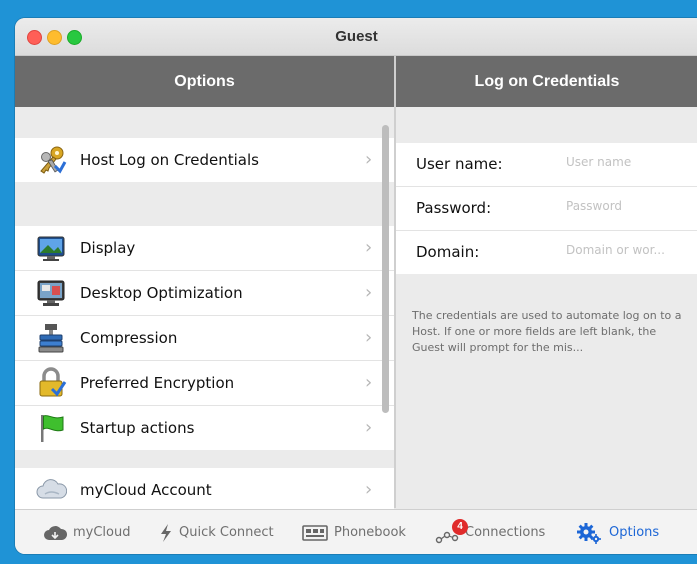  I want to click on option-mycloud-account: myCloud Account ›, so click(204, 490).